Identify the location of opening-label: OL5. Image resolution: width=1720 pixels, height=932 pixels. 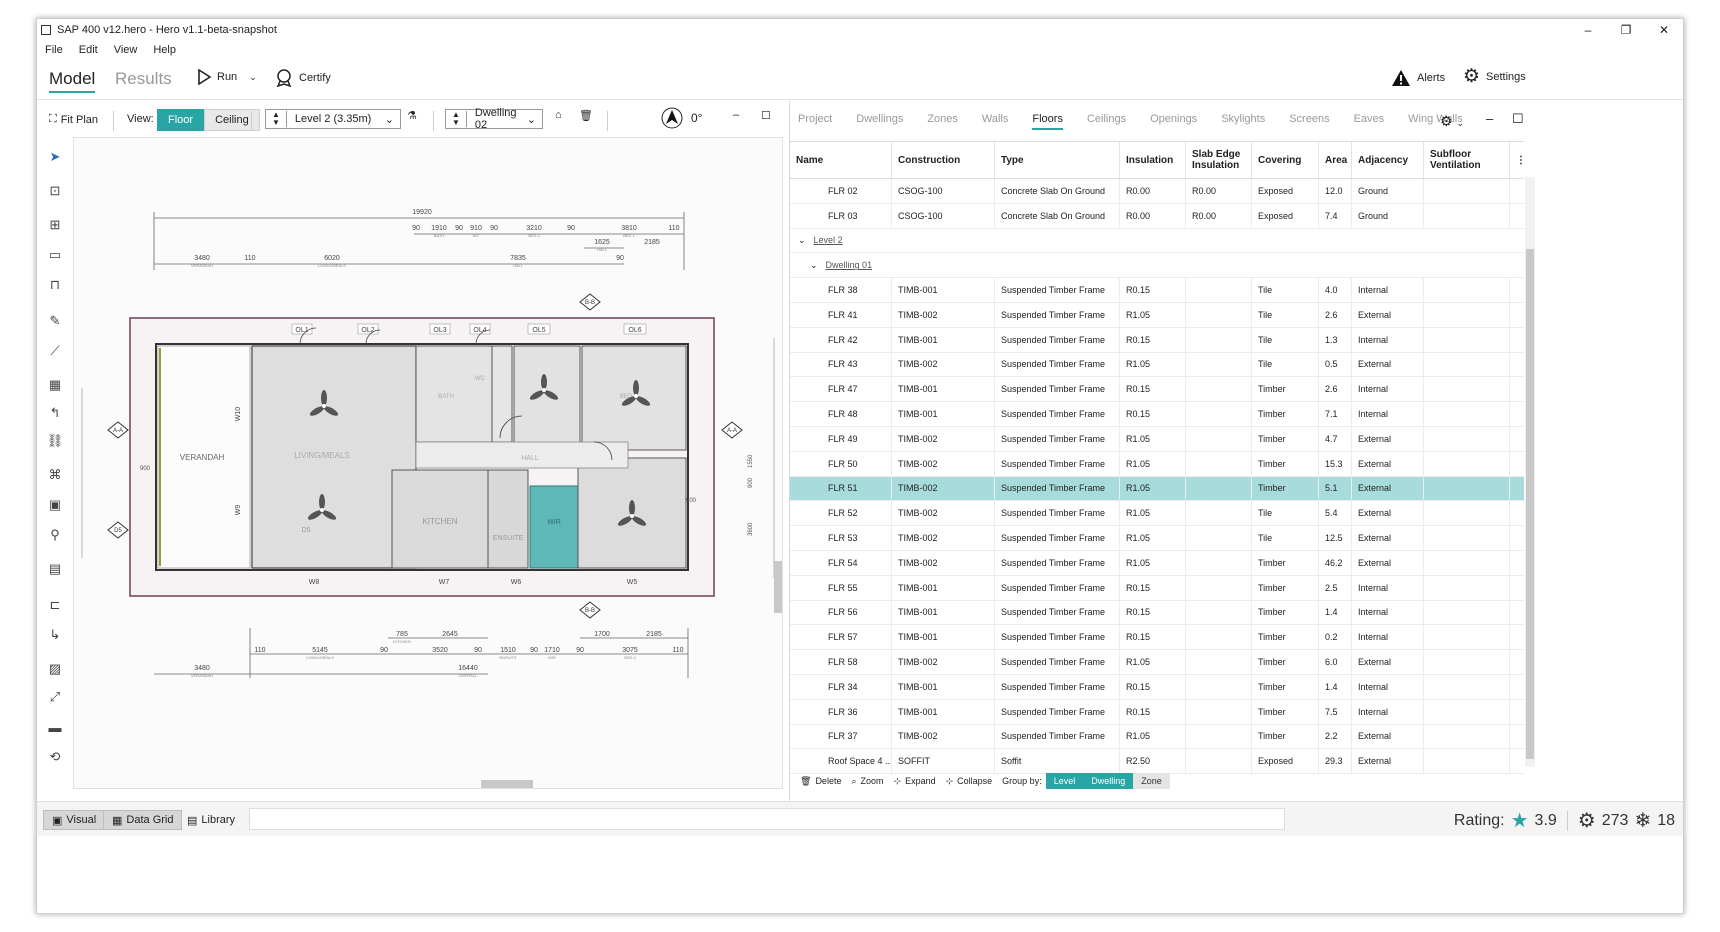
(538, 330).